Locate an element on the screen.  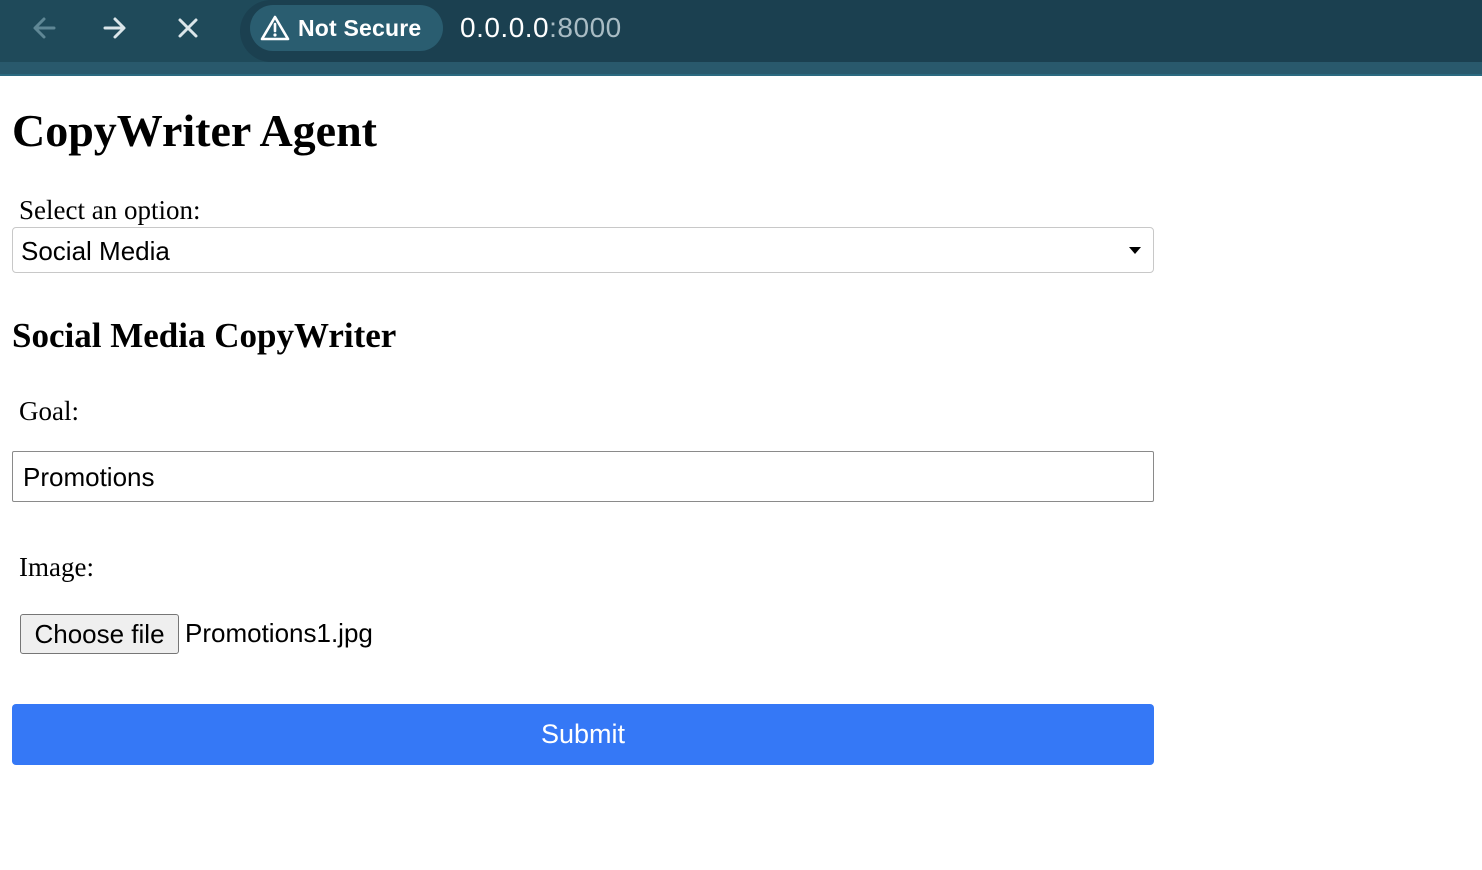
security-indicator: Not Secure is located at coordinates (346, 28).